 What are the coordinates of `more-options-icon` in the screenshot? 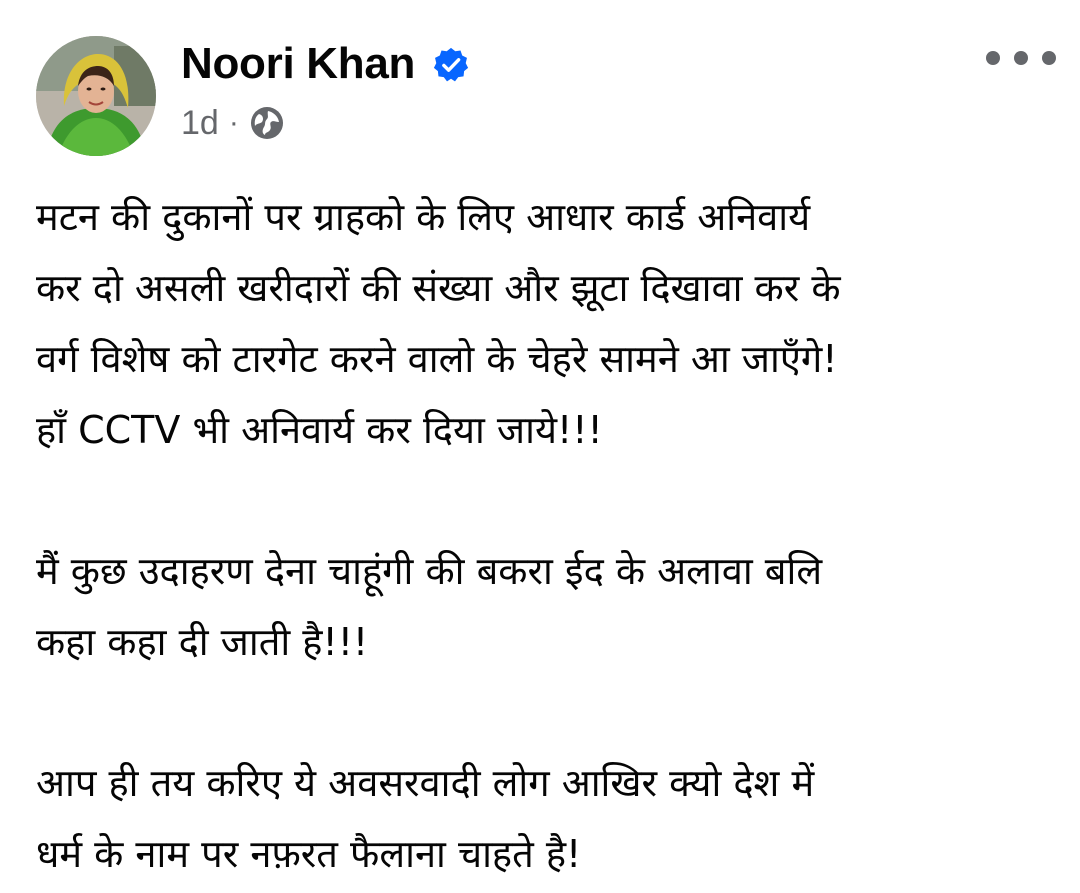 It's located at (993, 58).